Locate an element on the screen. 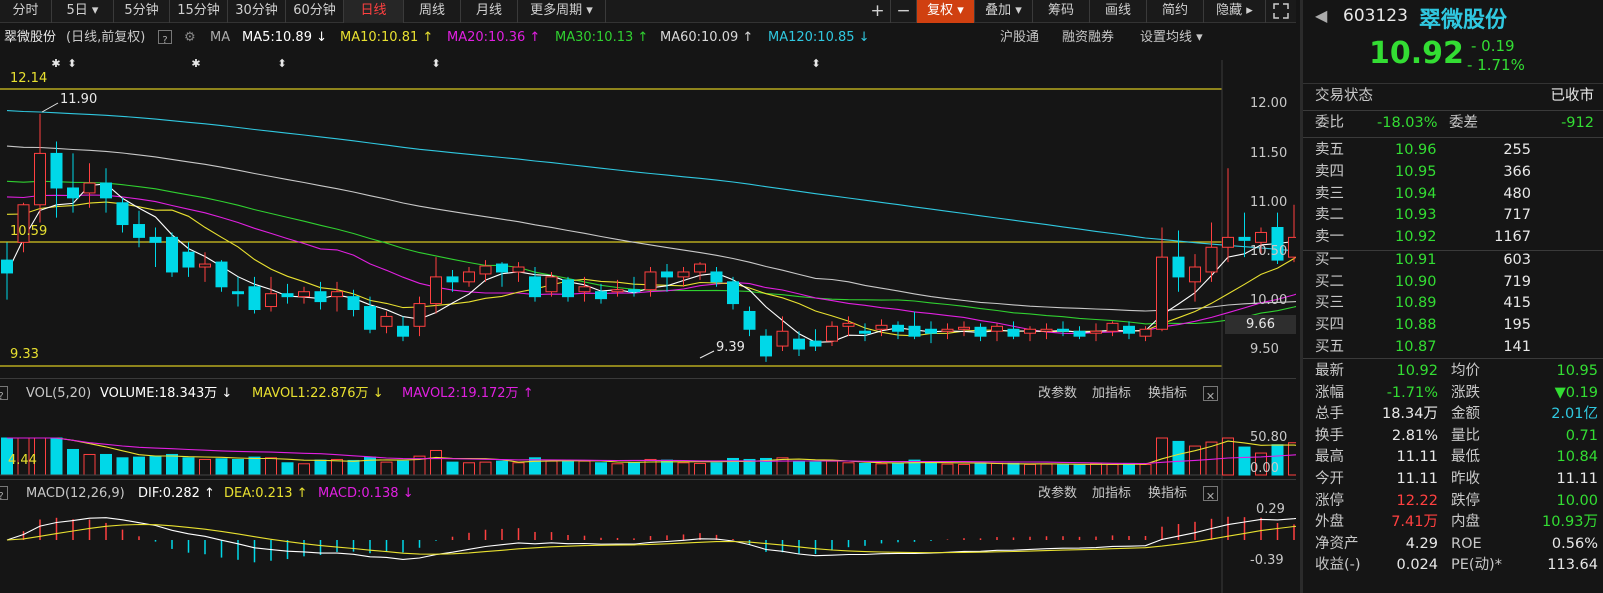 The width and height of the screenshot is (1603, 593). low-annotation: 9.39 is located at coordinates (730, 347).